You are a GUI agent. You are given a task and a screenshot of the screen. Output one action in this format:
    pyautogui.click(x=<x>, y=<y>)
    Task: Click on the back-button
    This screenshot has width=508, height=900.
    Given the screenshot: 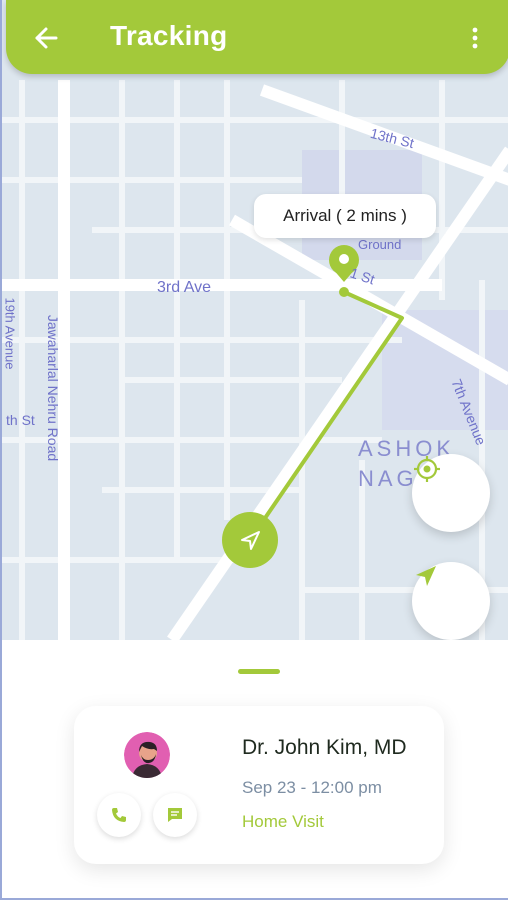 What is the action you would take?
    pyautogui.click(x=46, y=38)
    